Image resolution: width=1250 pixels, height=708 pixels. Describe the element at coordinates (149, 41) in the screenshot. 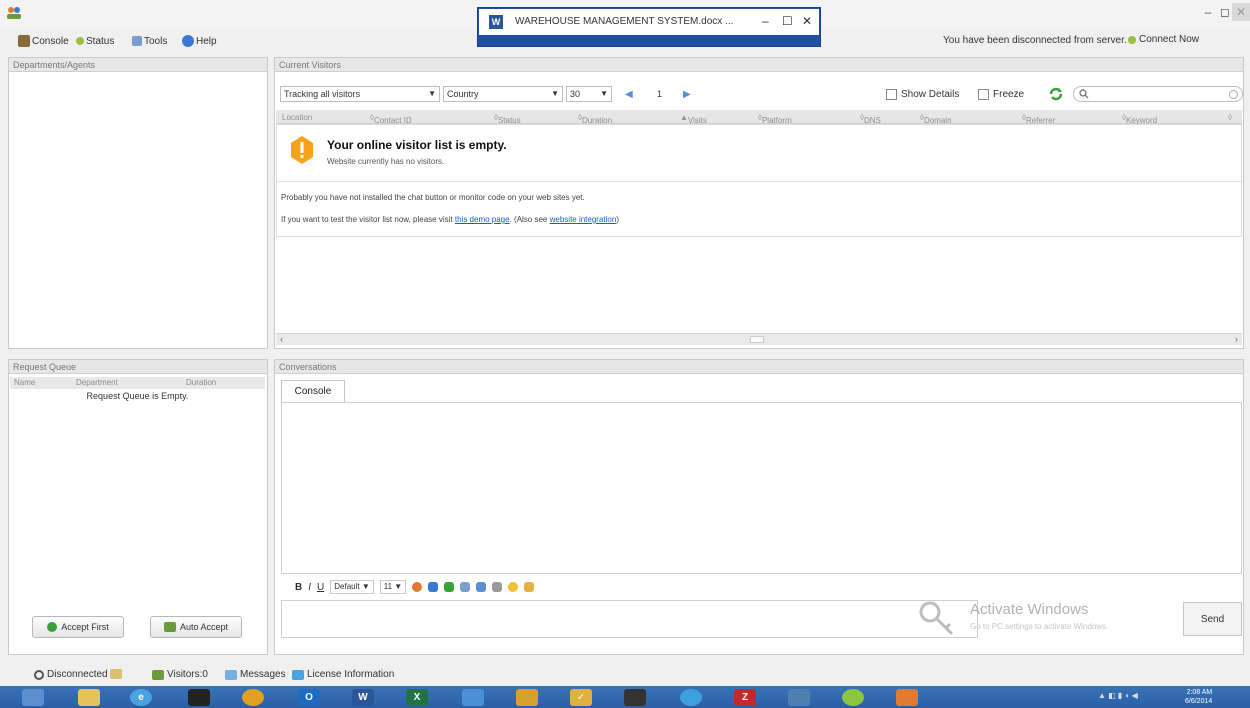

I see `menu-tools: Tools` at that location.